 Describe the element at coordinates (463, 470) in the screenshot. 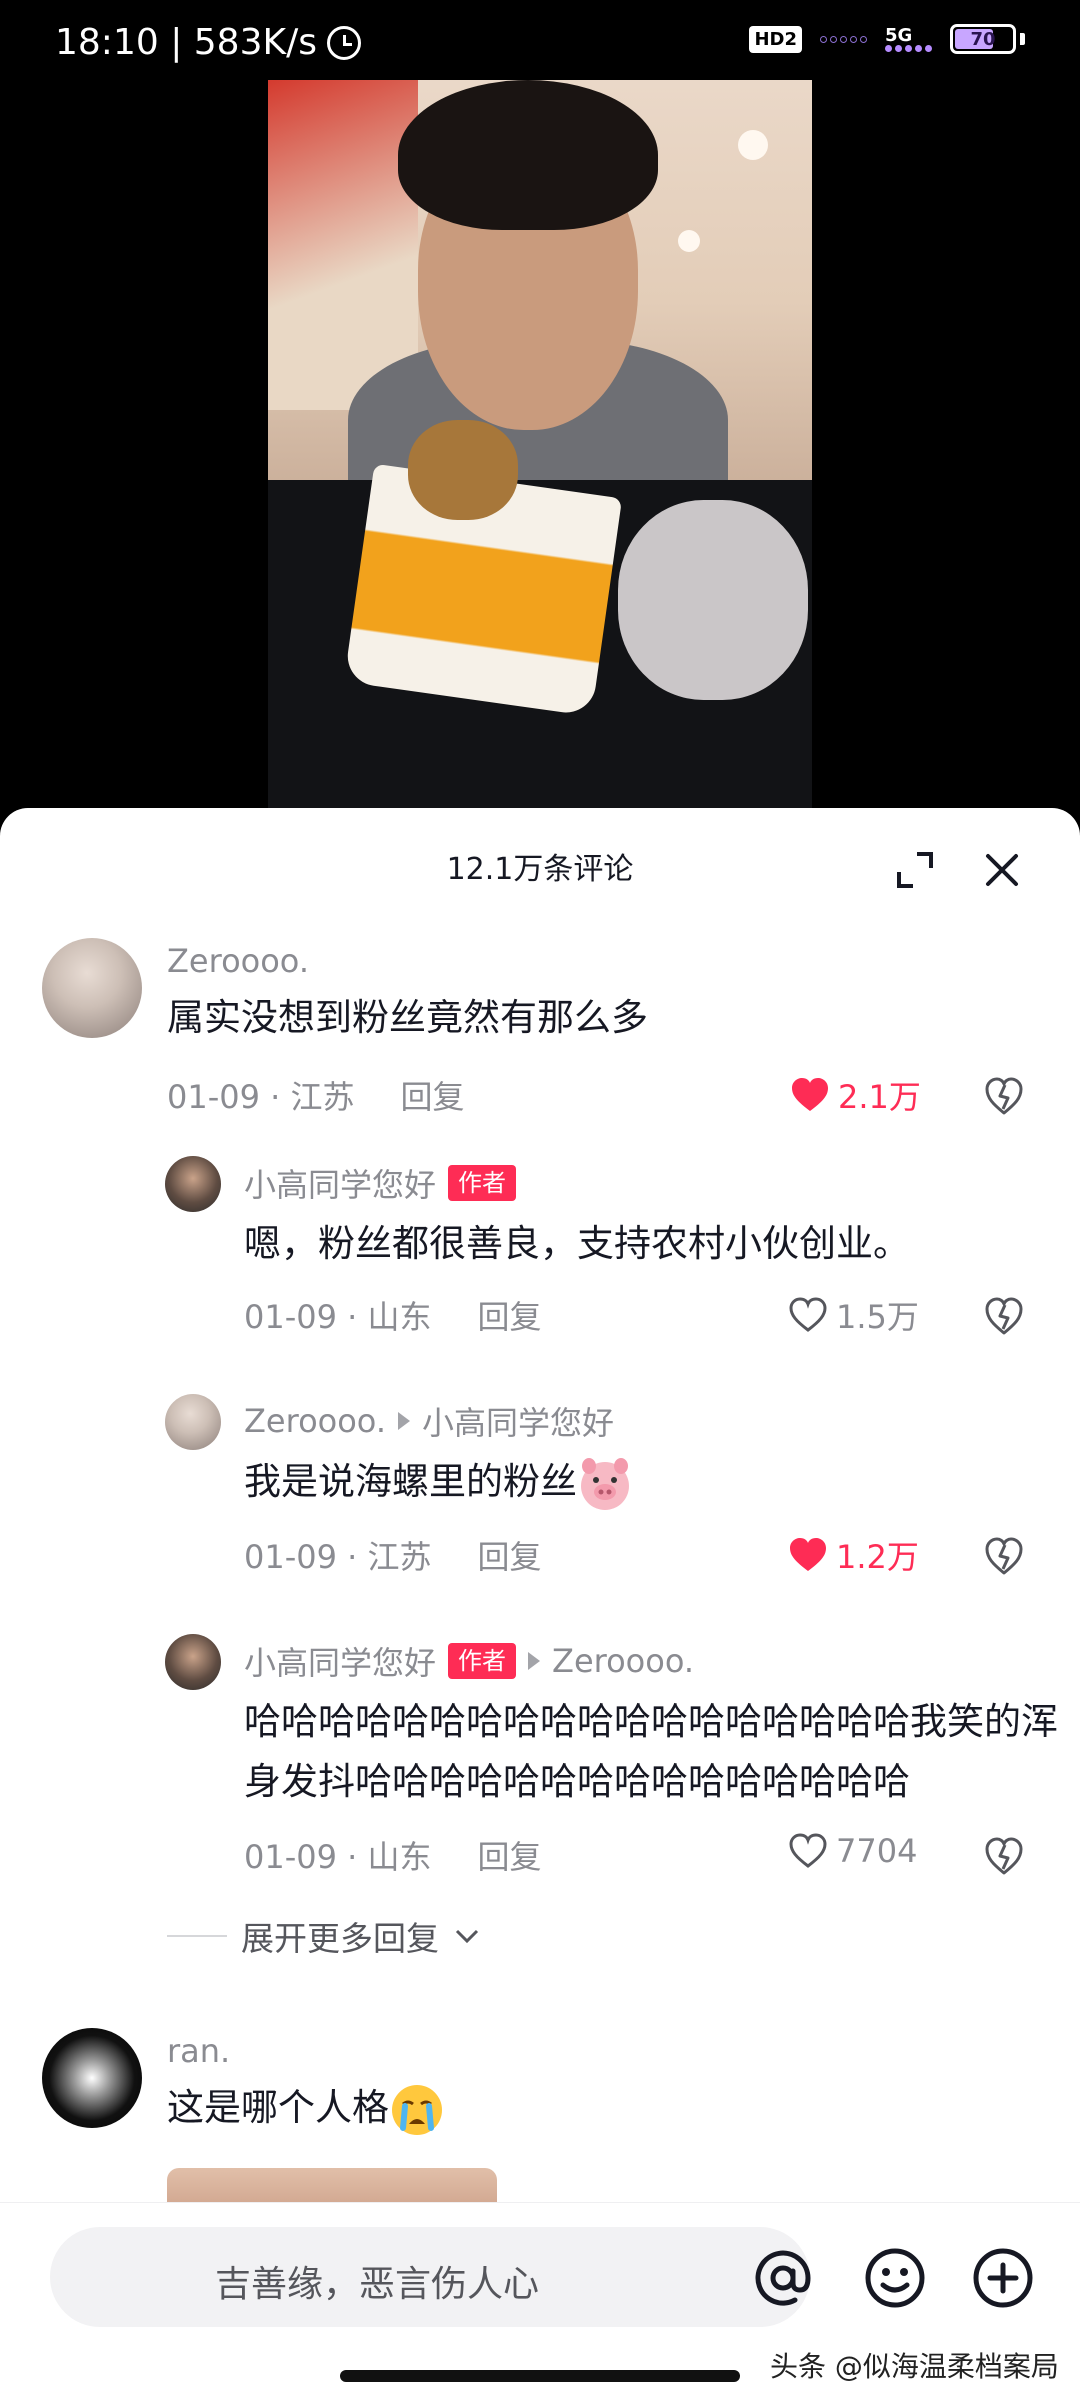

I see `food` at that location.